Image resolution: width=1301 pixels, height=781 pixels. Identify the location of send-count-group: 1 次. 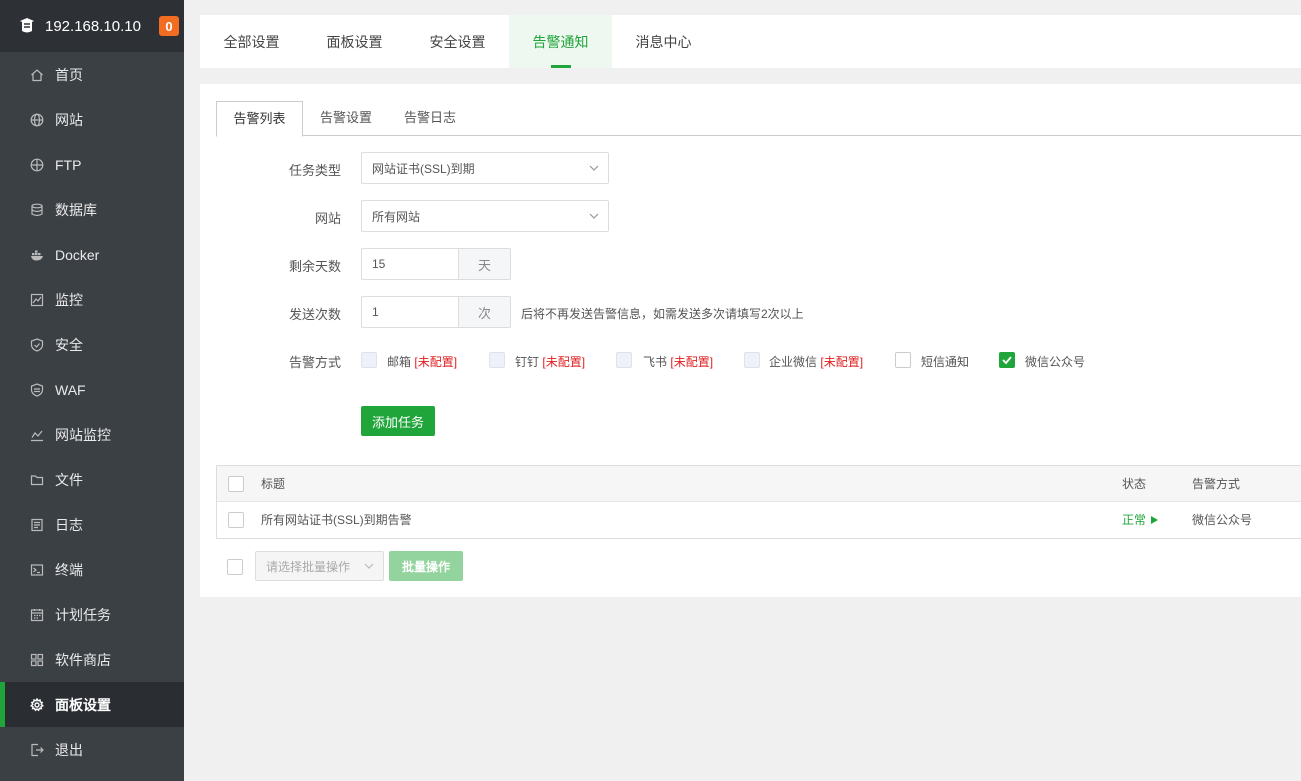
(436, 312).